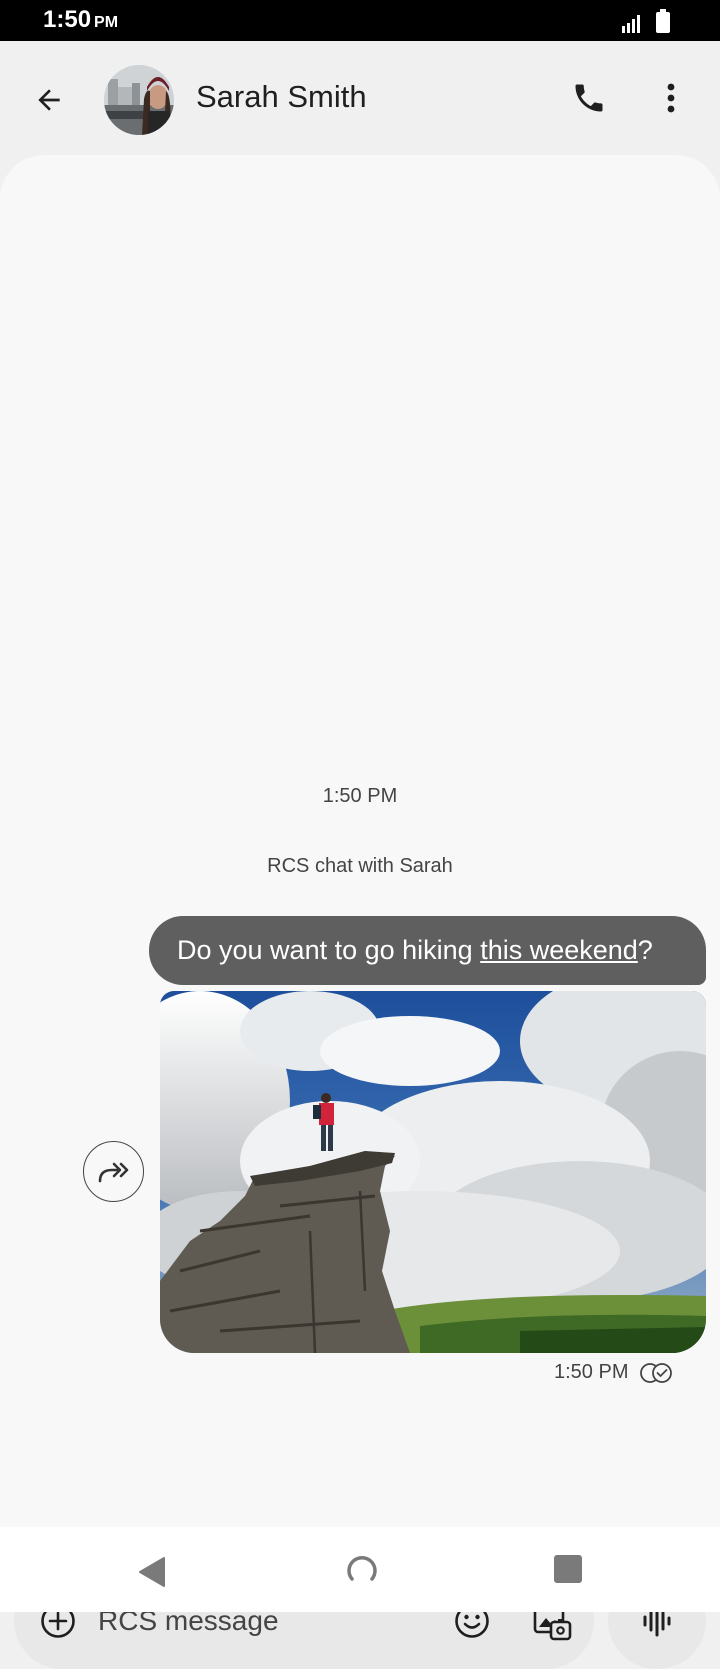 The height and width of the screenshot is (1669, 720). I want to click on avatar, so click(139, 100).